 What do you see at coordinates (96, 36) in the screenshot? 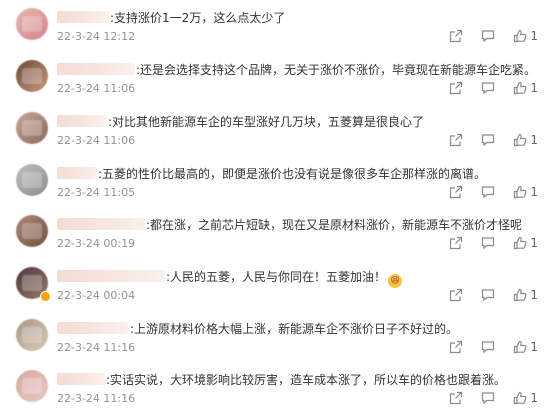
I see `comment-time: 22-3-24 12:12` at bounding box center [96, 36].